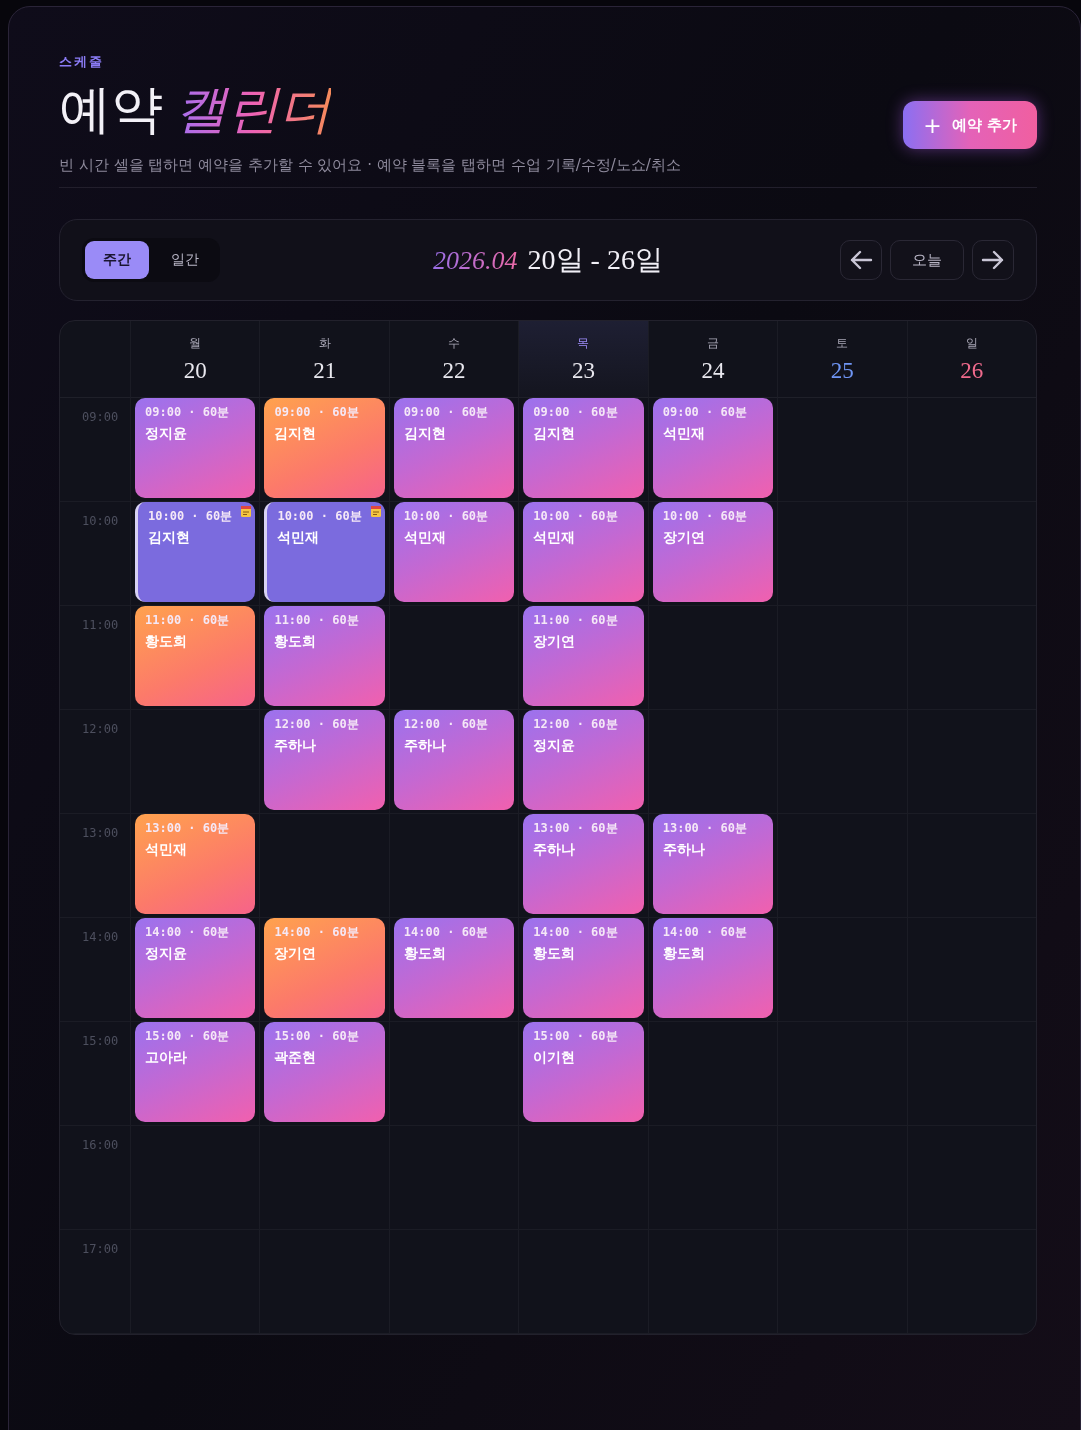  Describe the element at coordinates (100, 729) in the screenshot. I see `time-label: 12:00` at that location.